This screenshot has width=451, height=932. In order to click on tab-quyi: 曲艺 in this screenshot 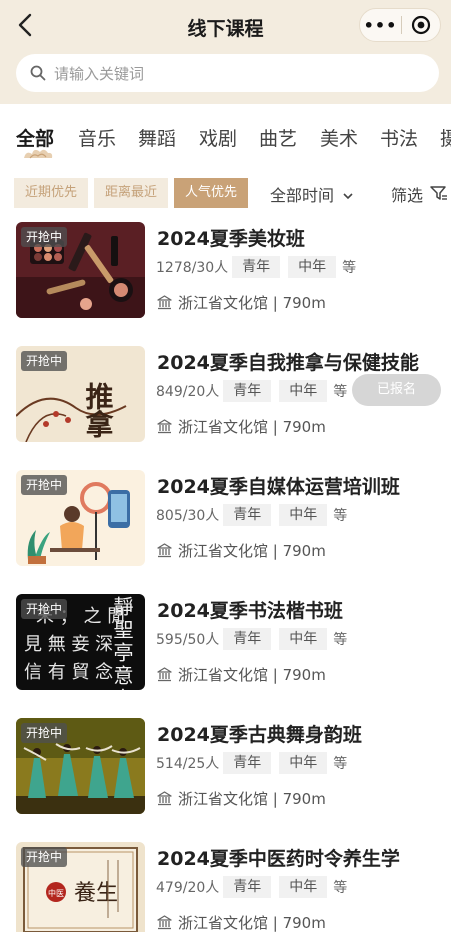, I will do `click(278, 137)`.